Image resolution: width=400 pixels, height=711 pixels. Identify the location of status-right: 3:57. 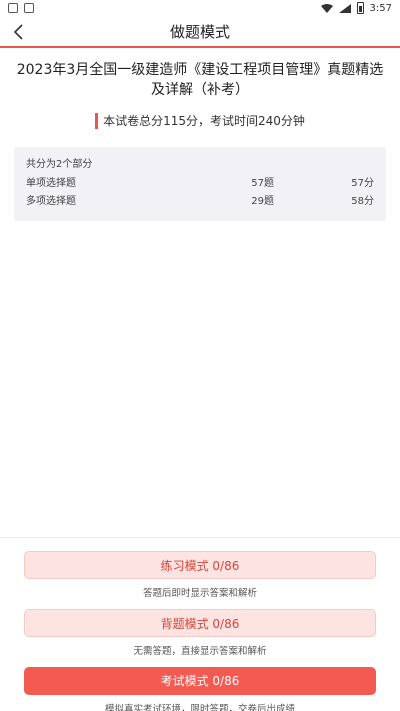
(356, 8).